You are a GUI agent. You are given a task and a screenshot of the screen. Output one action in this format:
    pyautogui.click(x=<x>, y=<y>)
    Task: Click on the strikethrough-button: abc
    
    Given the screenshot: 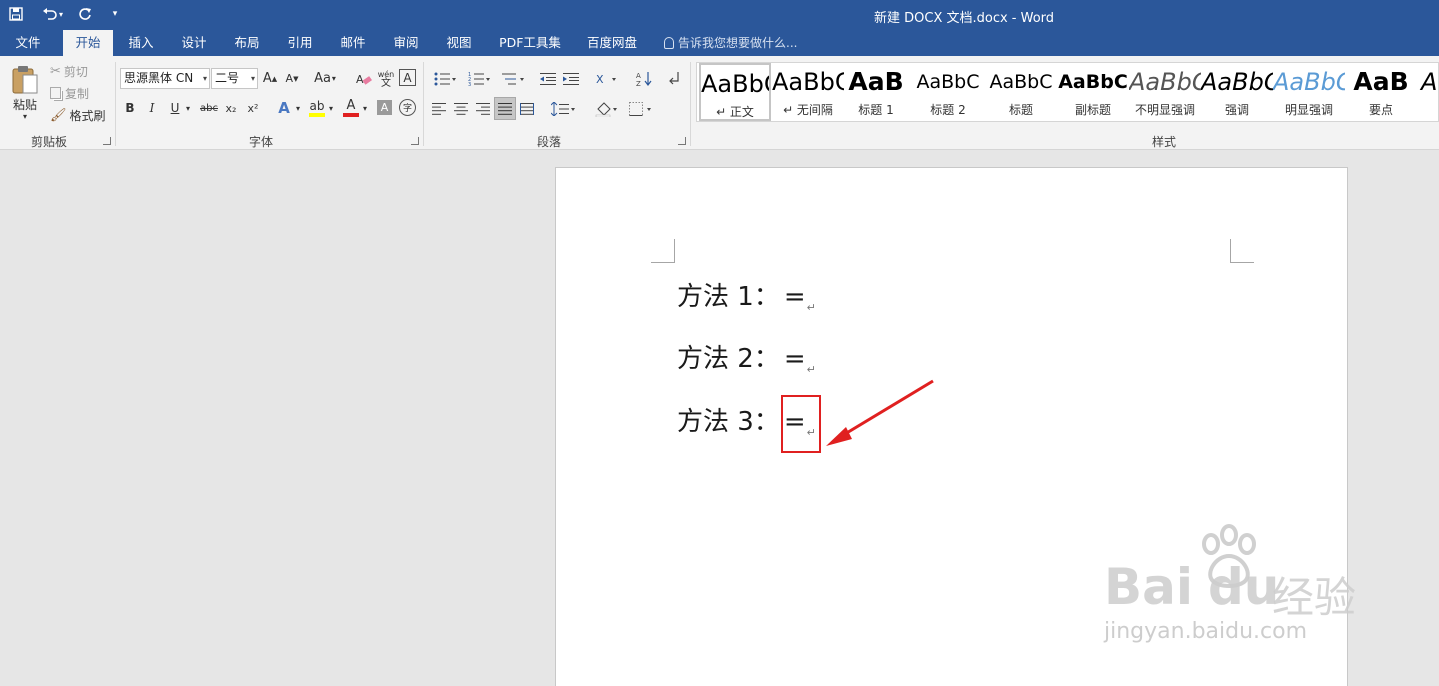 What is the action you would take?
    pyautogui.click(x=209, y=108)
    